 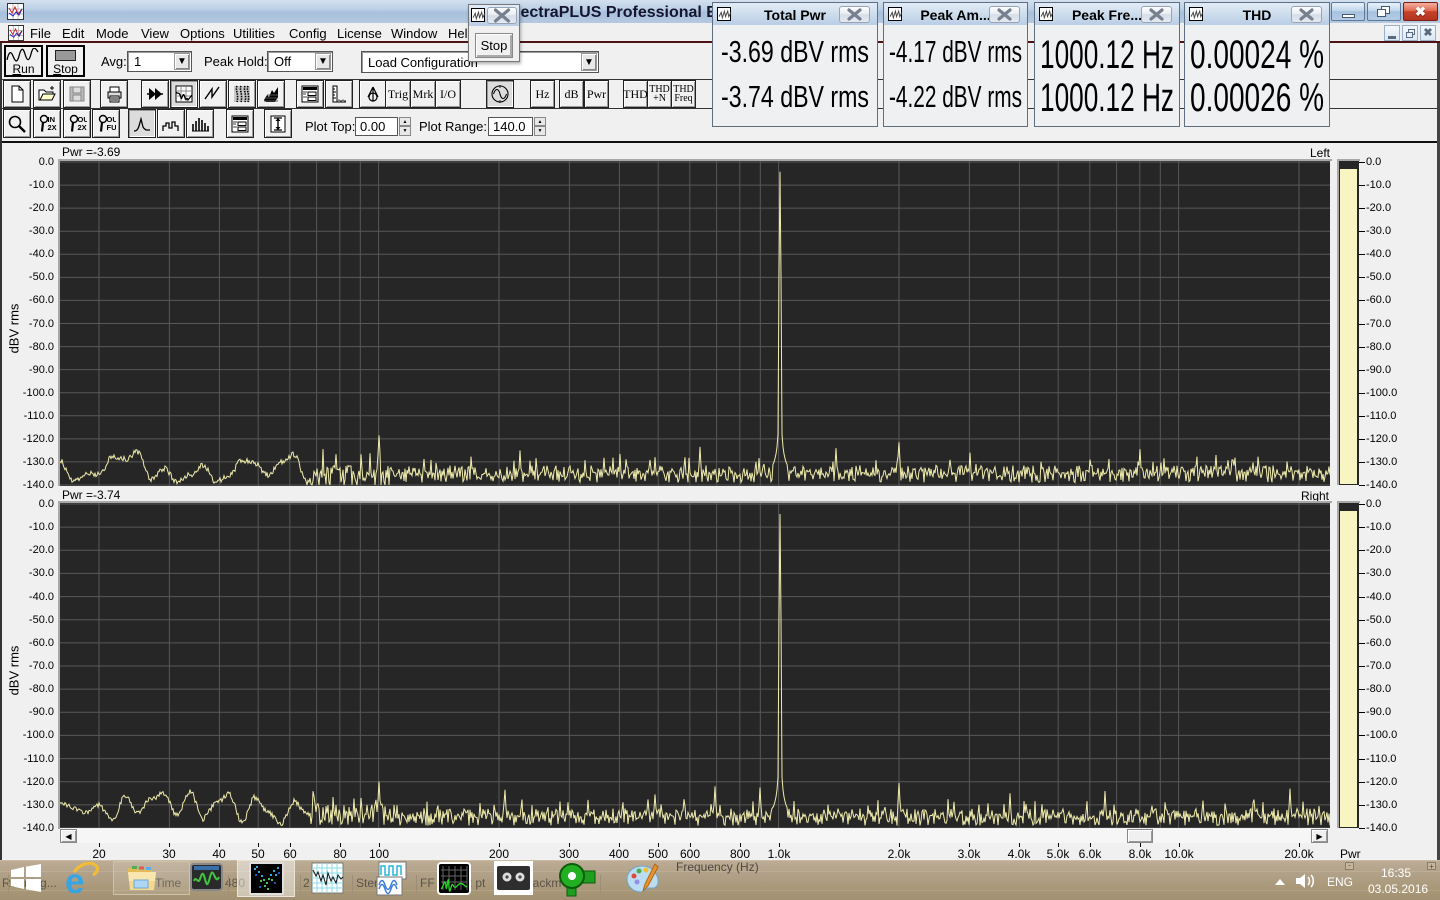 What do you see at coordinates (1257, 57) in the screenshot?
I see `svg-text: 0.00024 %` at bounding box center [1257, 57].